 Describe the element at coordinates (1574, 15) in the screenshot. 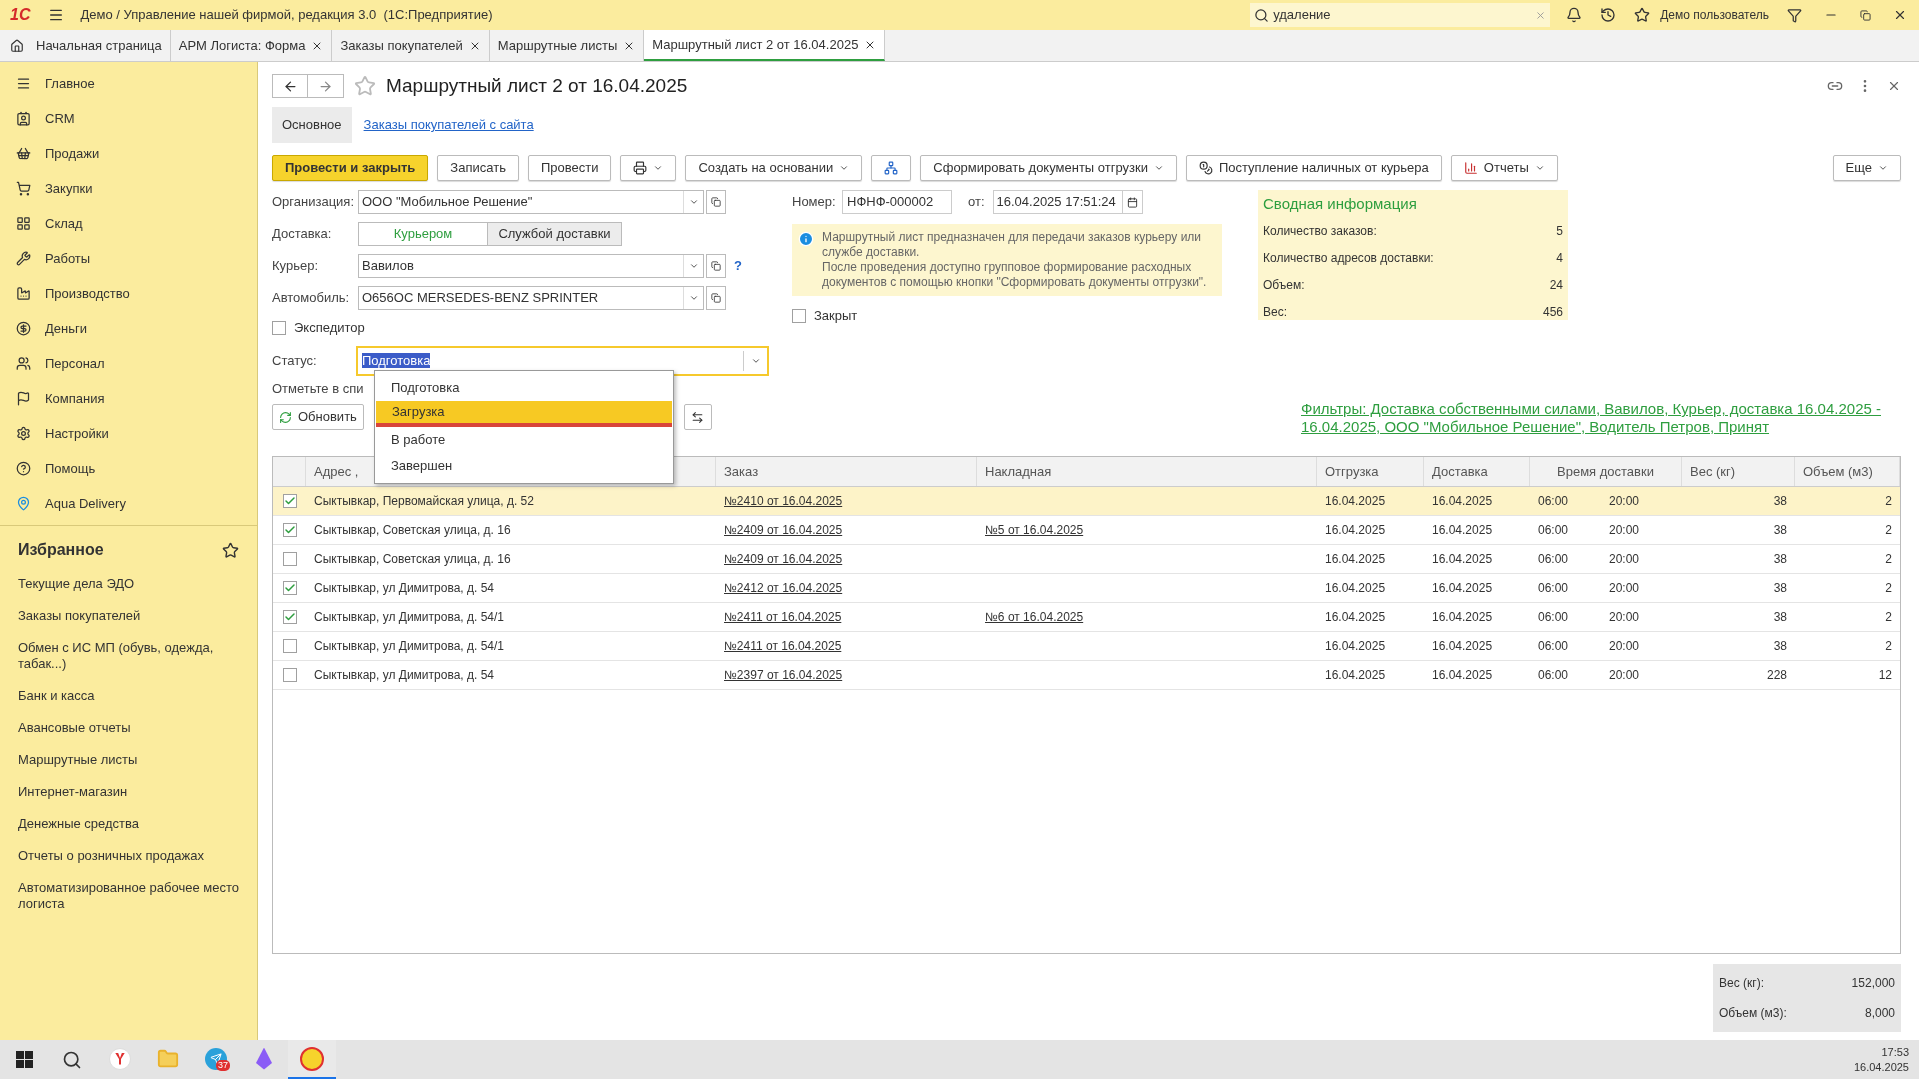

I see `notifications-icon` at that location.